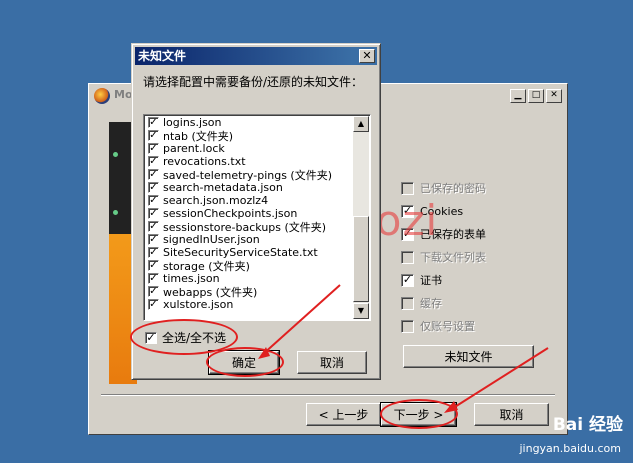 This screenshot has height=463, width=633. What do you see at coordinates (301, 320) in the screenshot?
I see `annotation-arrow-ok` at bounding box center [301, 320].